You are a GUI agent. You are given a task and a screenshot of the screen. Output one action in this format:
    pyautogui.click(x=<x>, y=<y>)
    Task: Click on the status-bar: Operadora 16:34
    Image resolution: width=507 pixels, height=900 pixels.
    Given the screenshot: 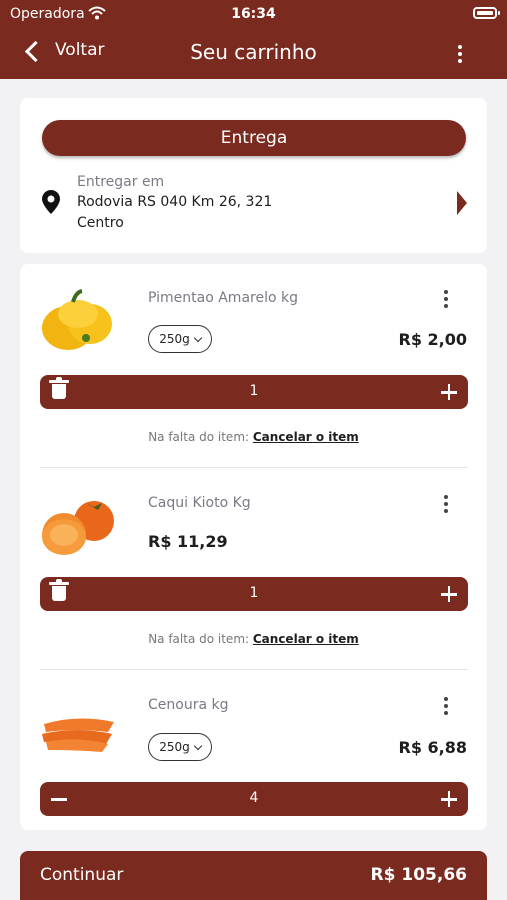 What is the action you would take?
    pyautogui.click(x=253, y=15)
    